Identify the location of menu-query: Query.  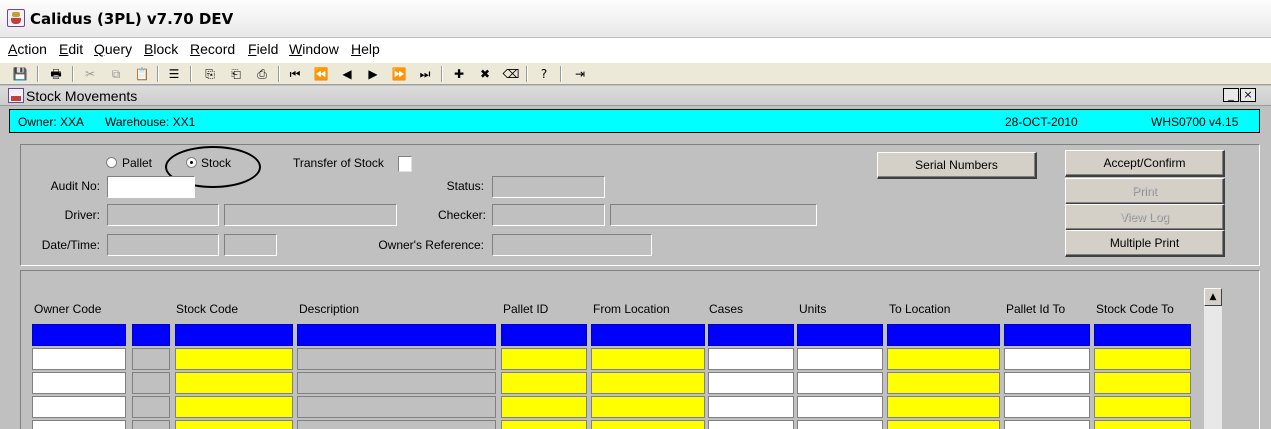
(113, 49).